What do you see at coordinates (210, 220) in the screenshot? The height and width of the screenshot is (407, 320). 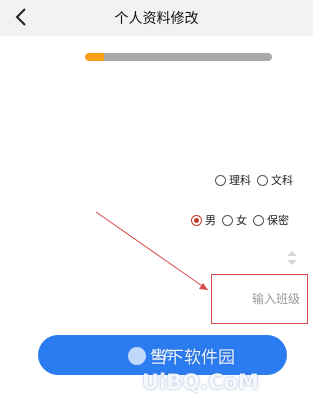 I see `radio-male-label: 男` at bounding box center [210, 220].